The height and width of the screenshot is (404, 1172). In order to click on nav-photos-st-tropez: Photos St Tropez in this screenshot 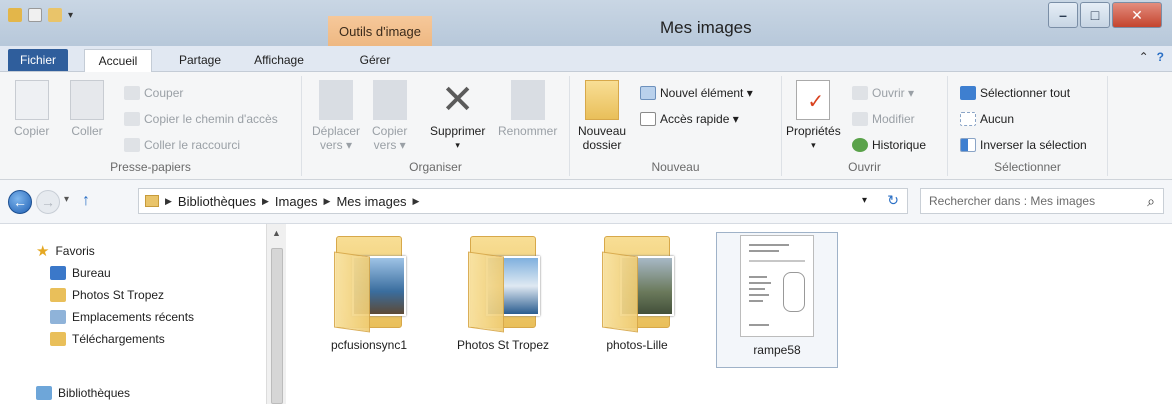, I will do `click(107, 295)`.